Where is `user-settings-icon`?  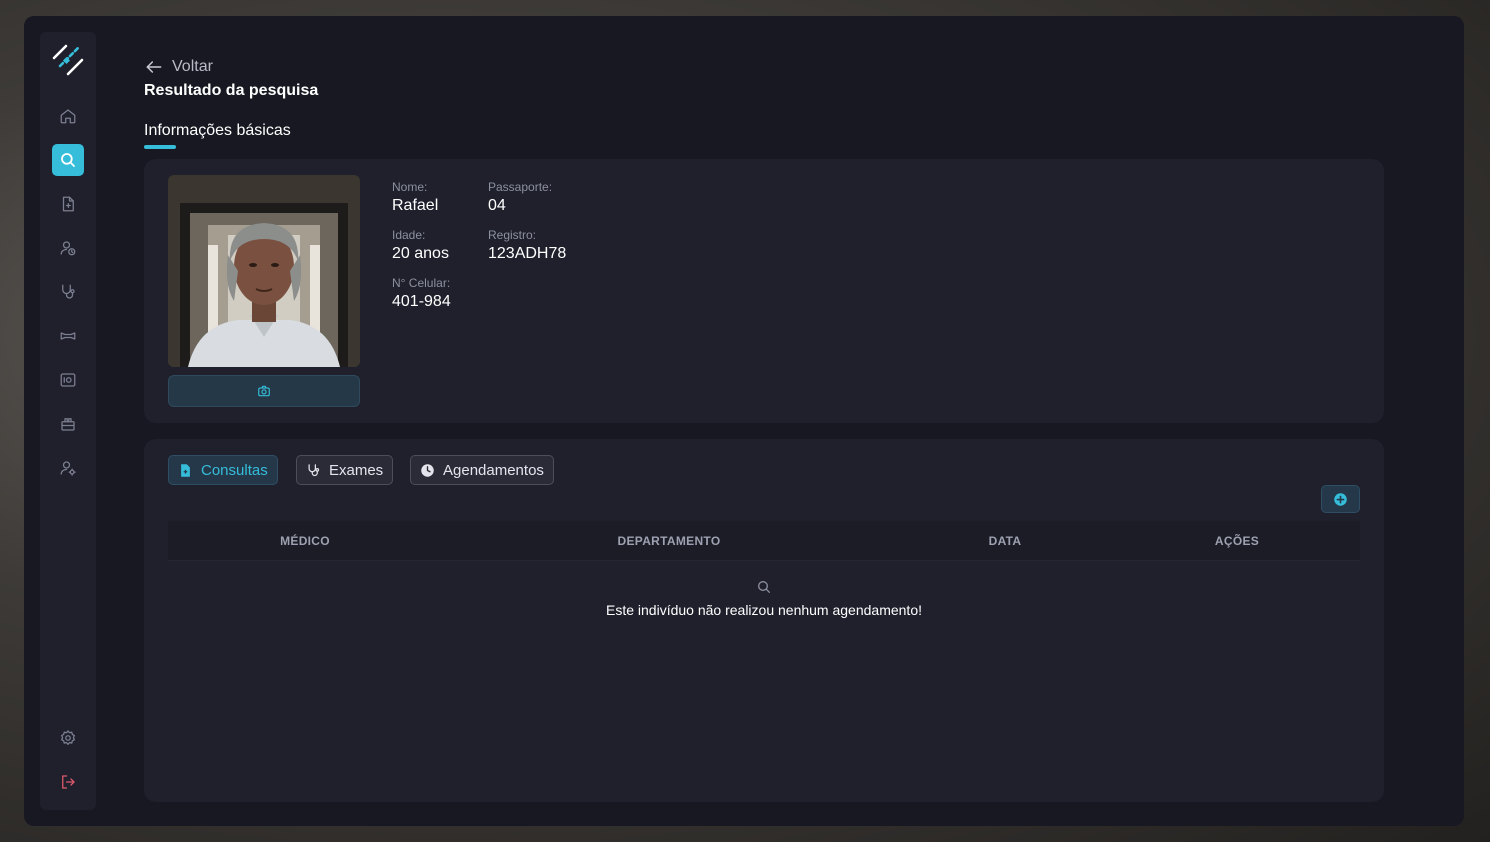
user-settings-icon is located at coordinates (68, 468).